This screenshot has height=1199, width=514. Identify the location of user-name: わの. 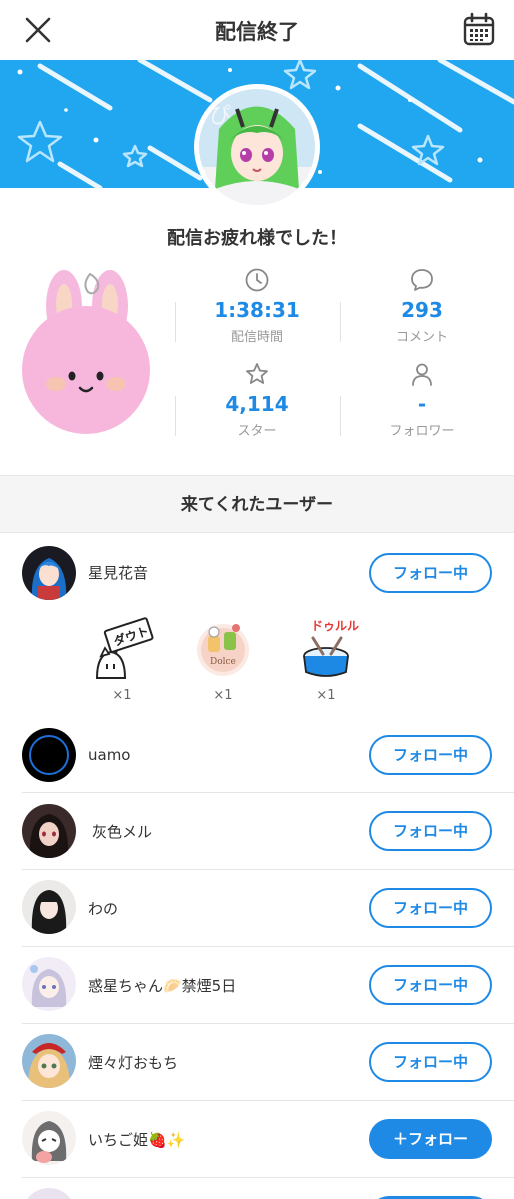
(103, 909).